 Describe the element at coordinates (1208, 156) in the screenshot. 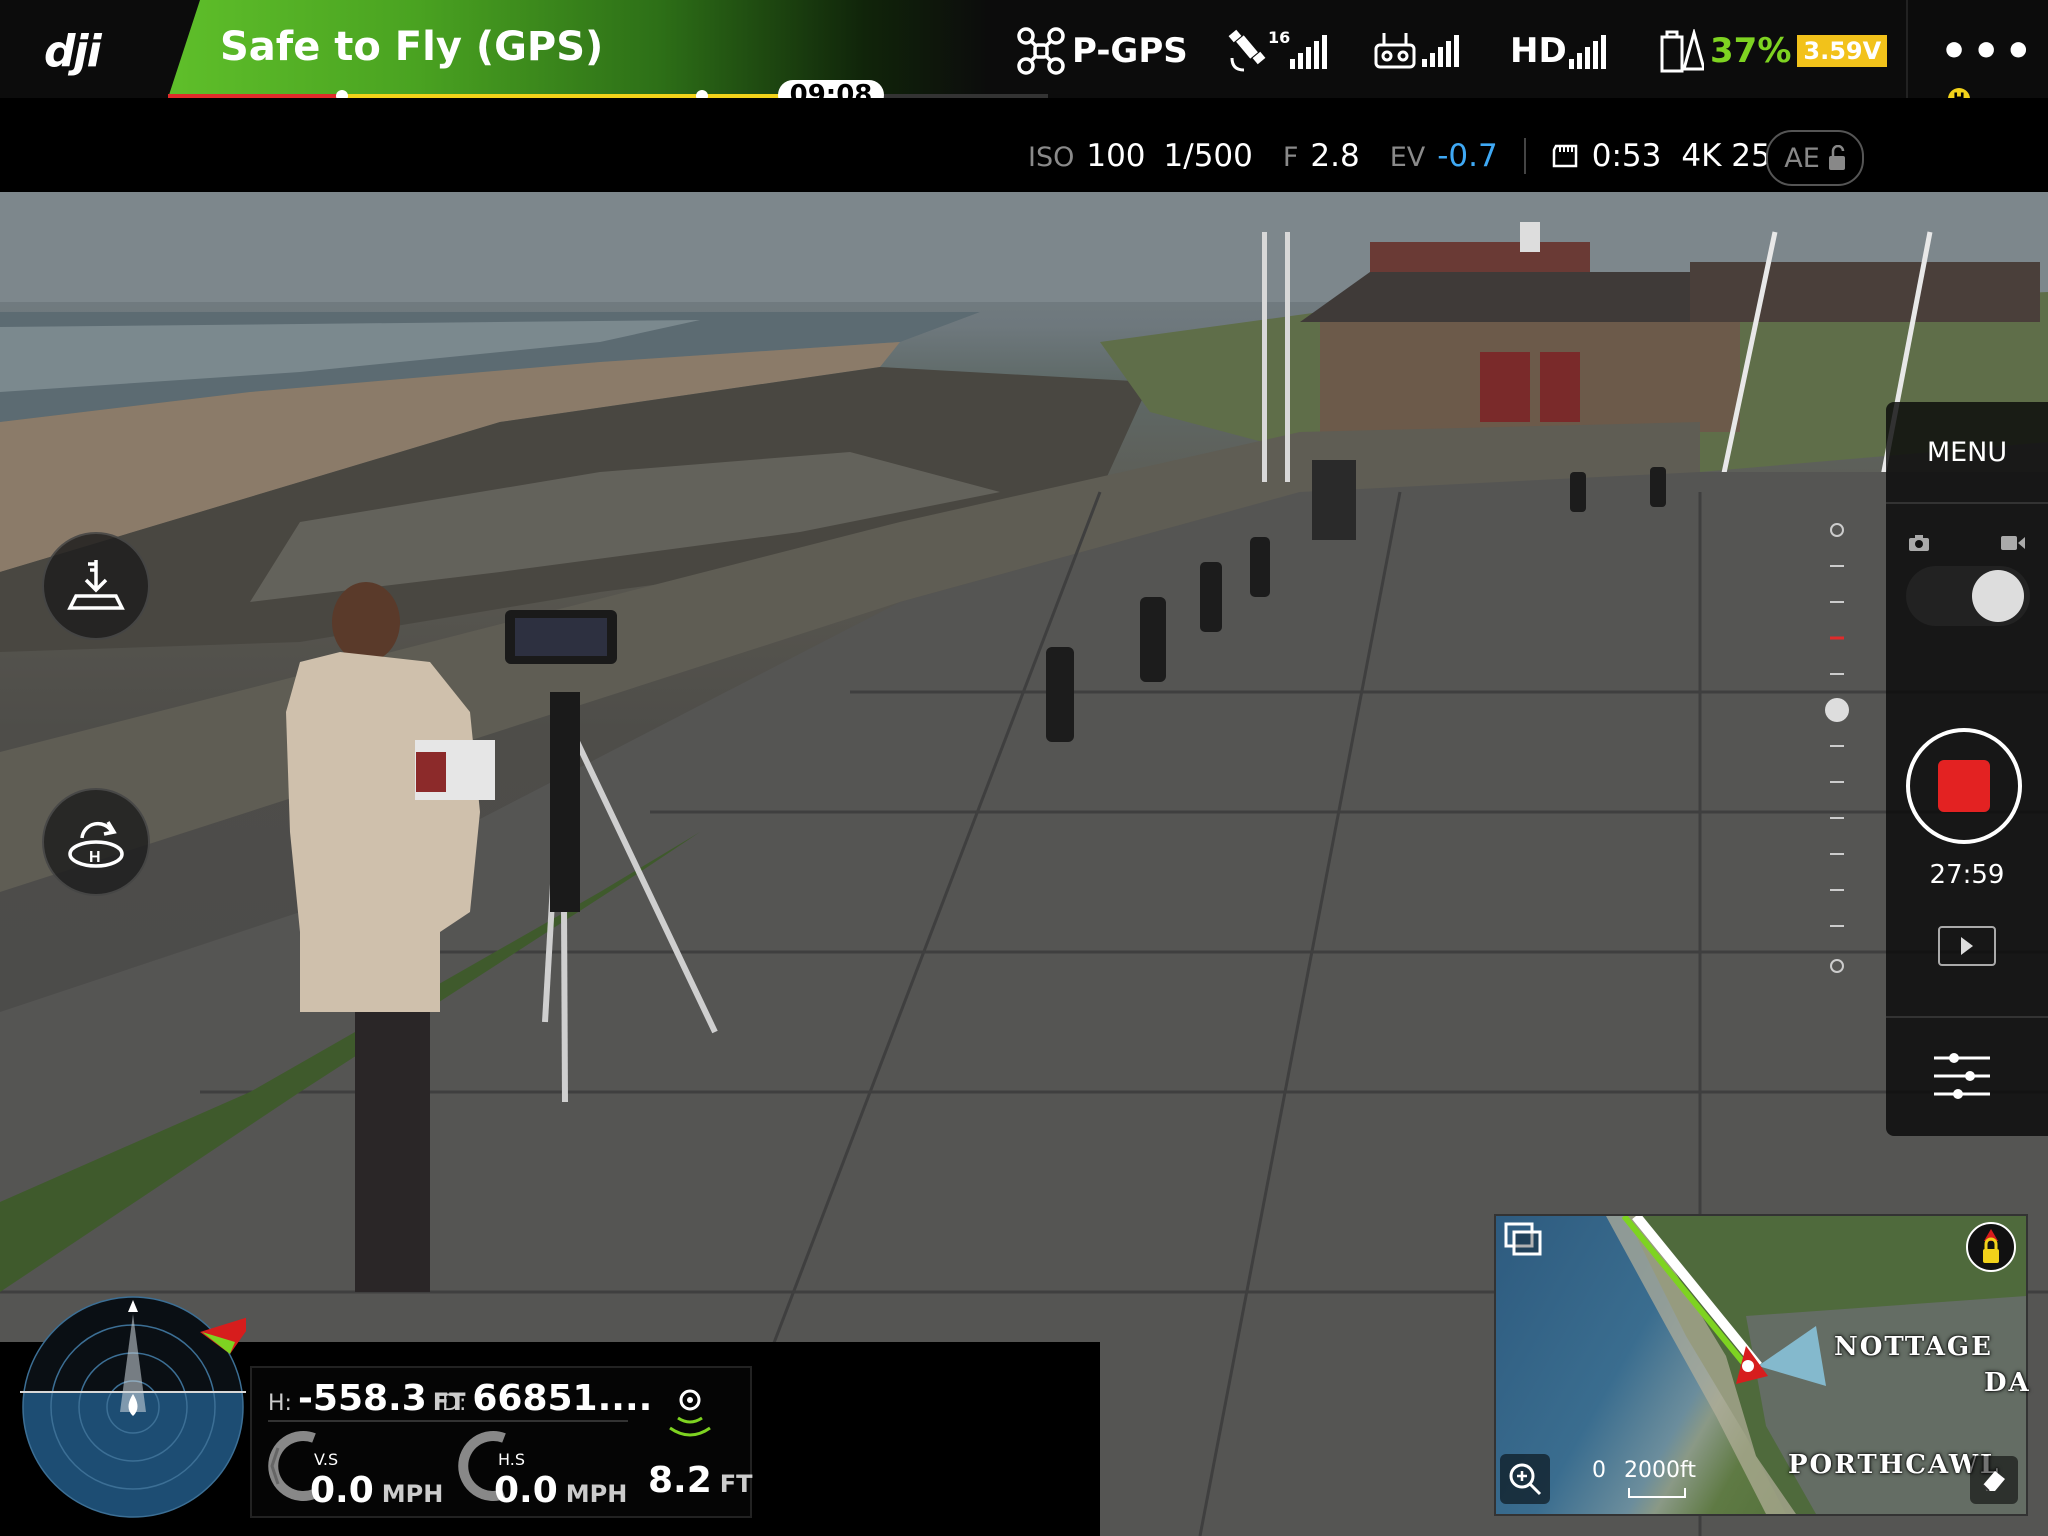

I see `shutter-value: 1/500` at that location.